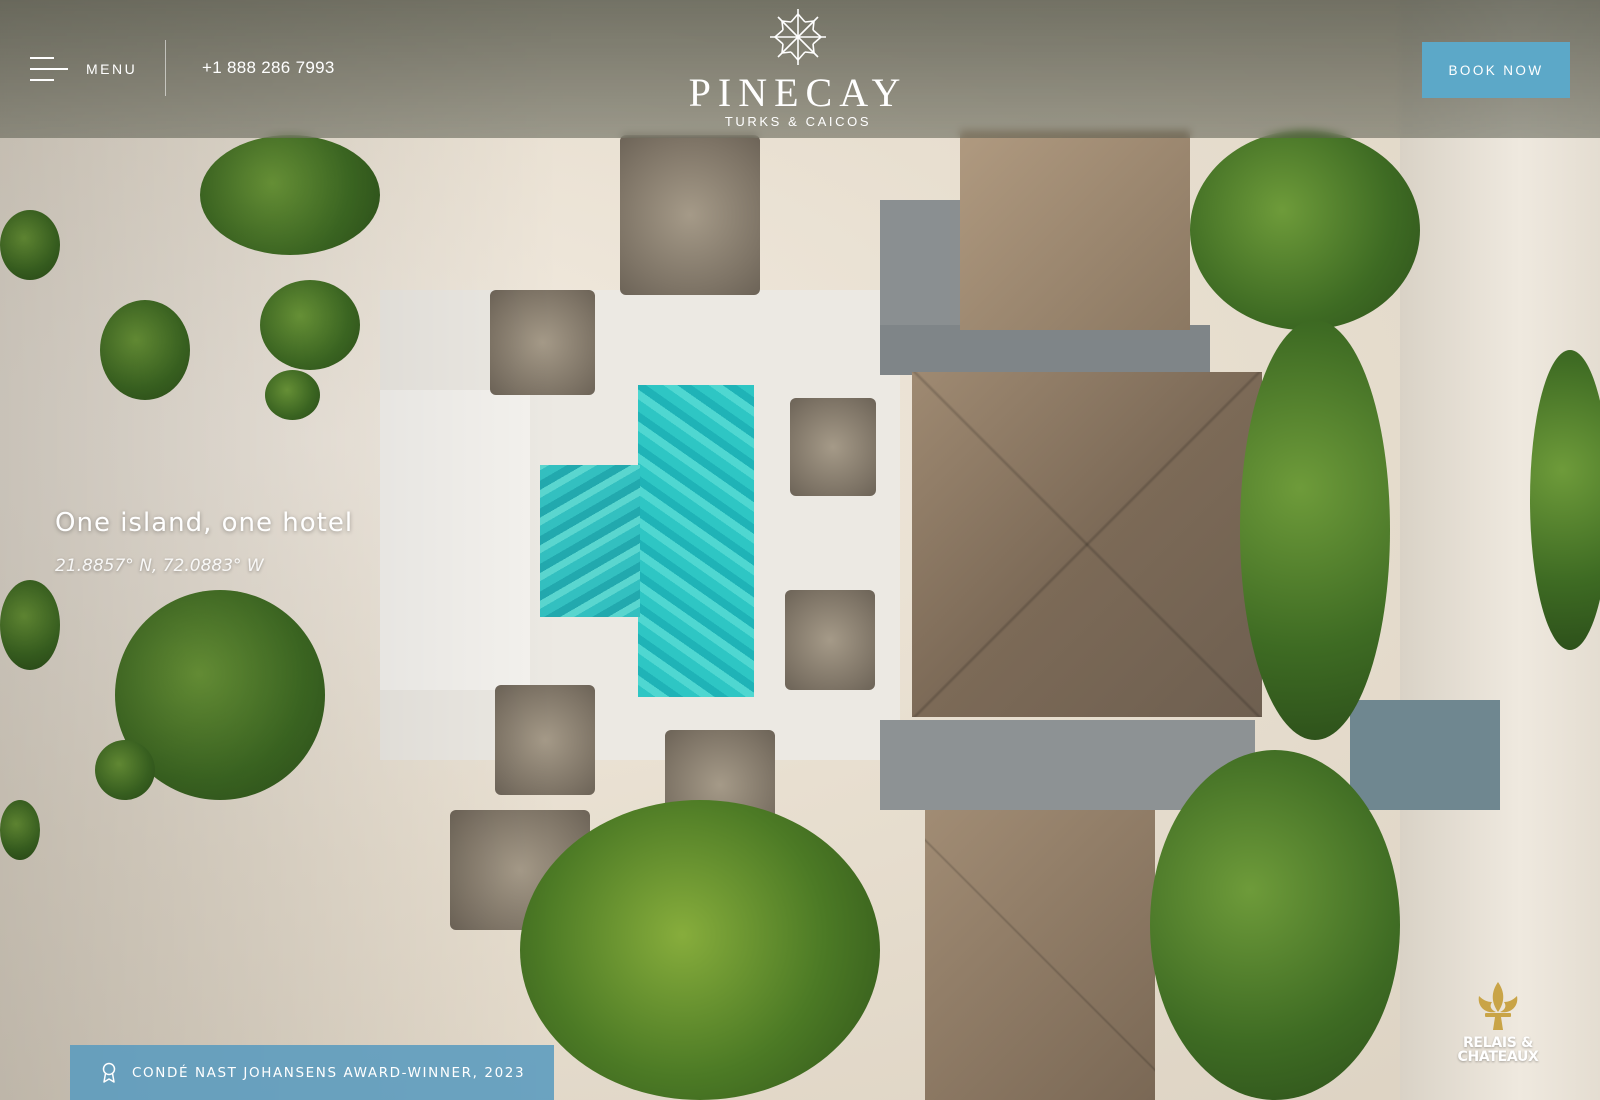  I want to click on award-banner: CONDÉ NAST JOHANSENS AWARD-WINNER, 2023, so click(312, 1072).